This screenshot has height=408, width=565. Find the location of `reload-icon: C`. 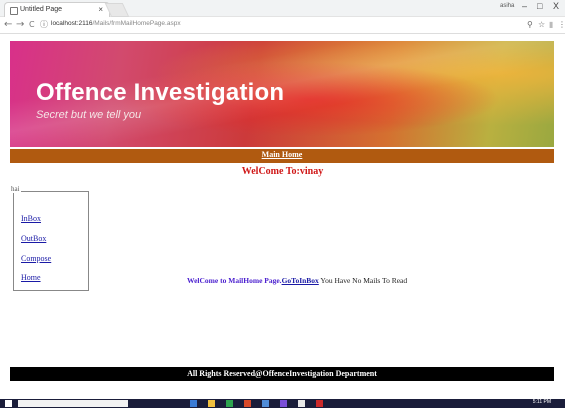

reload-icon: C is located at coordinates (32, 24).